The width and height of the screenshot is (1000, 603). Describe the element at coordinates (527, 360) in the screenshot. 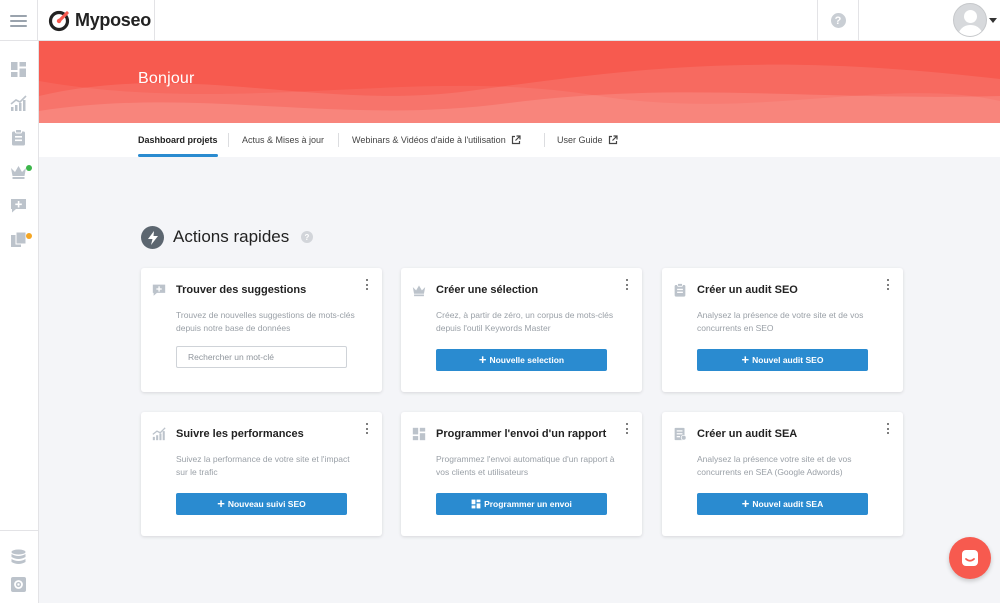

I see `button-label: Nouvelle selection` at that location.